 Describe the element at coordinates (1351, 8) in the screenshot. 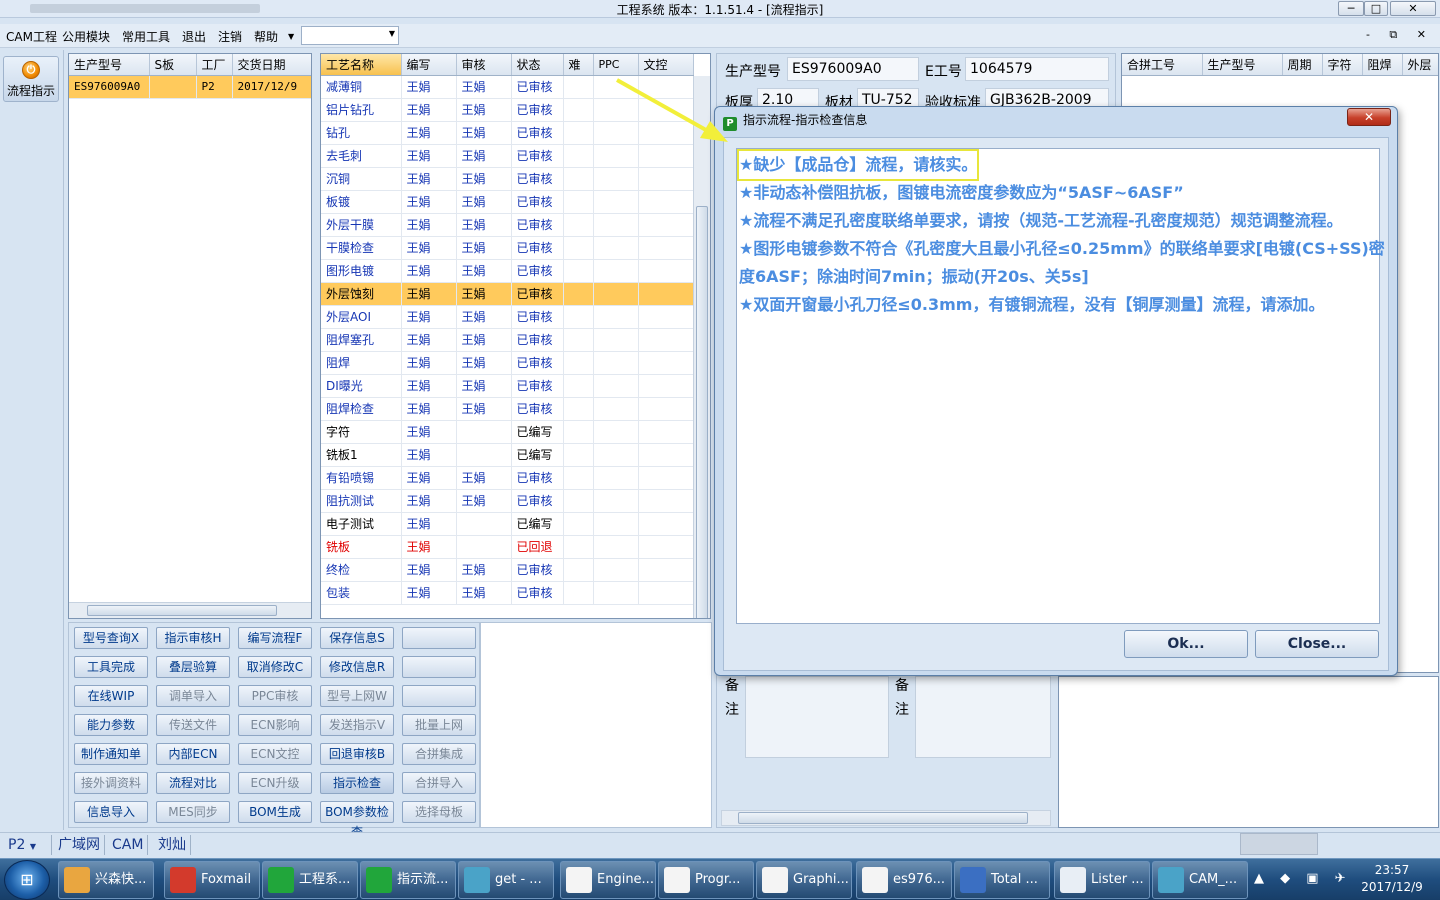

I see `minimize-button: ─` at that location.